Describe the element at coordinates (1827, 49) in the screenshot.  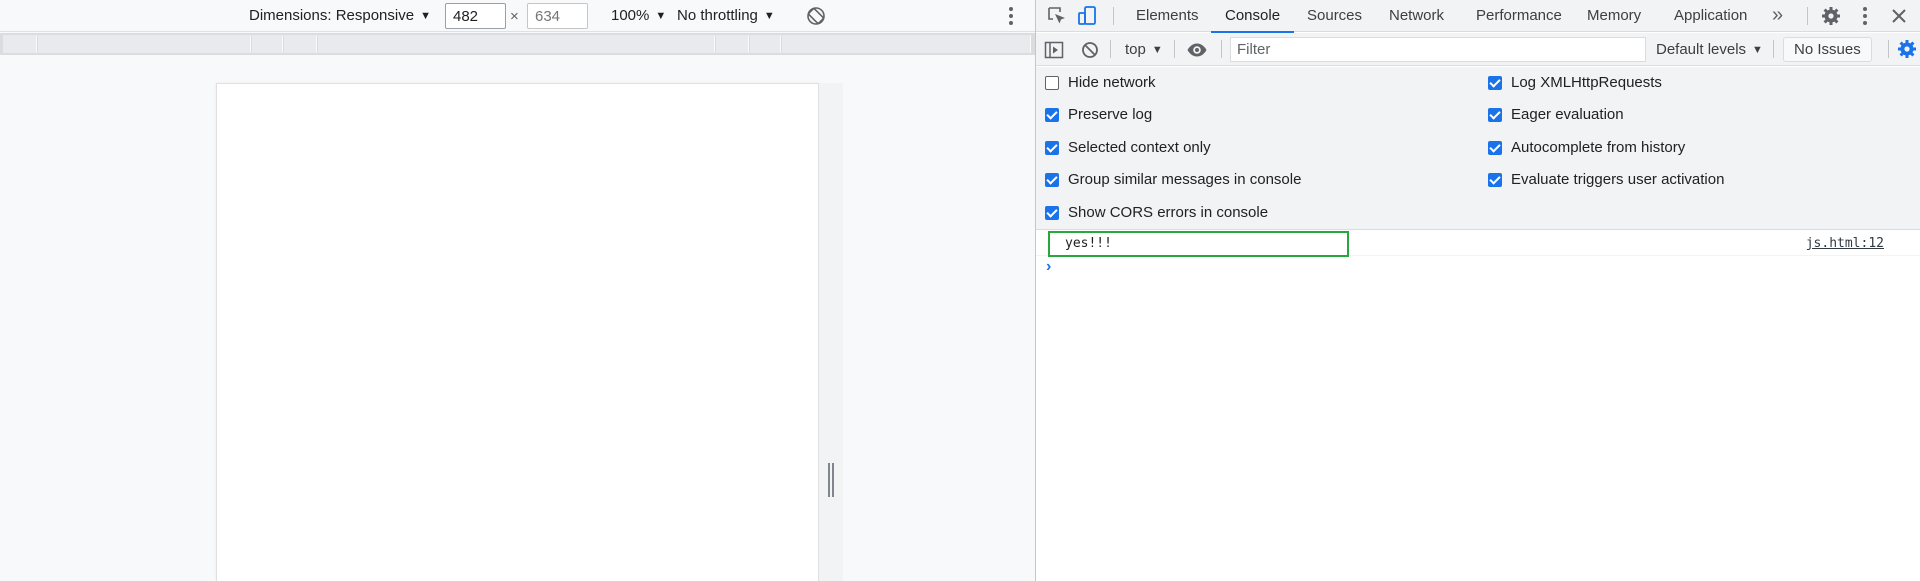
I see `issues-button: No Issues` at that location.